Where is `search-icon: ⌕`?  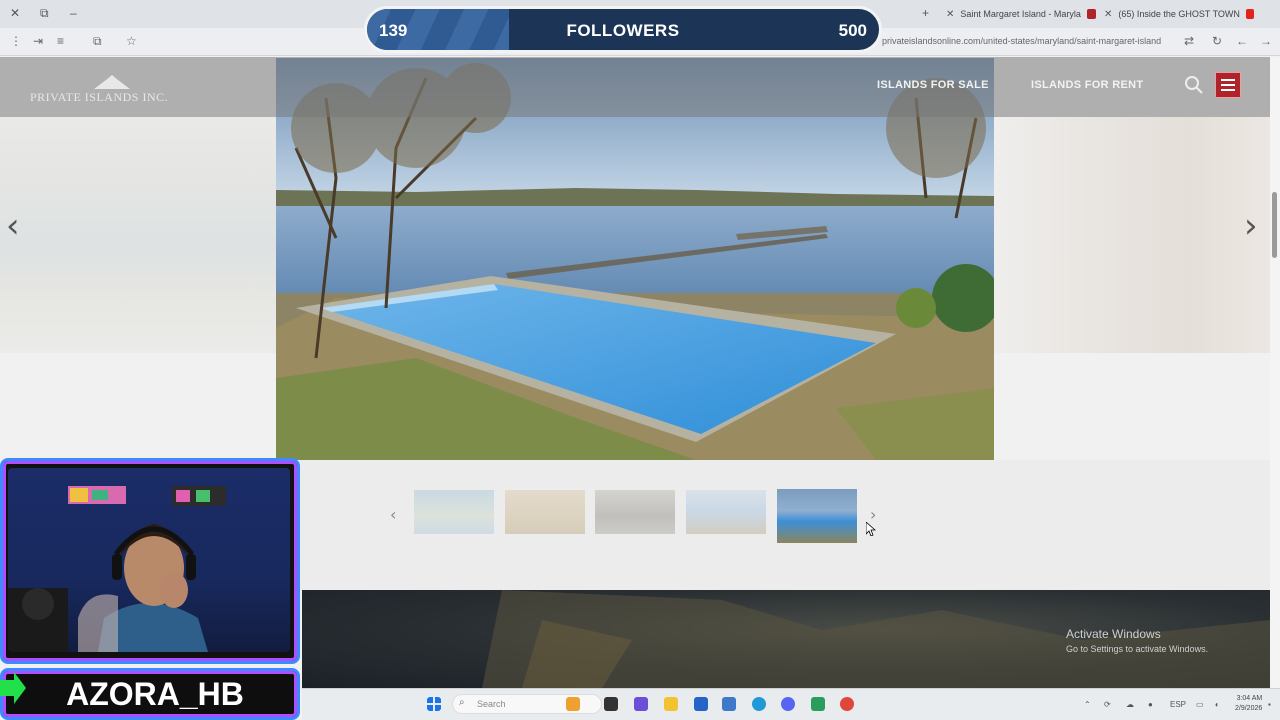
search-icon: ⌕ is located at coordinates (462, 702).